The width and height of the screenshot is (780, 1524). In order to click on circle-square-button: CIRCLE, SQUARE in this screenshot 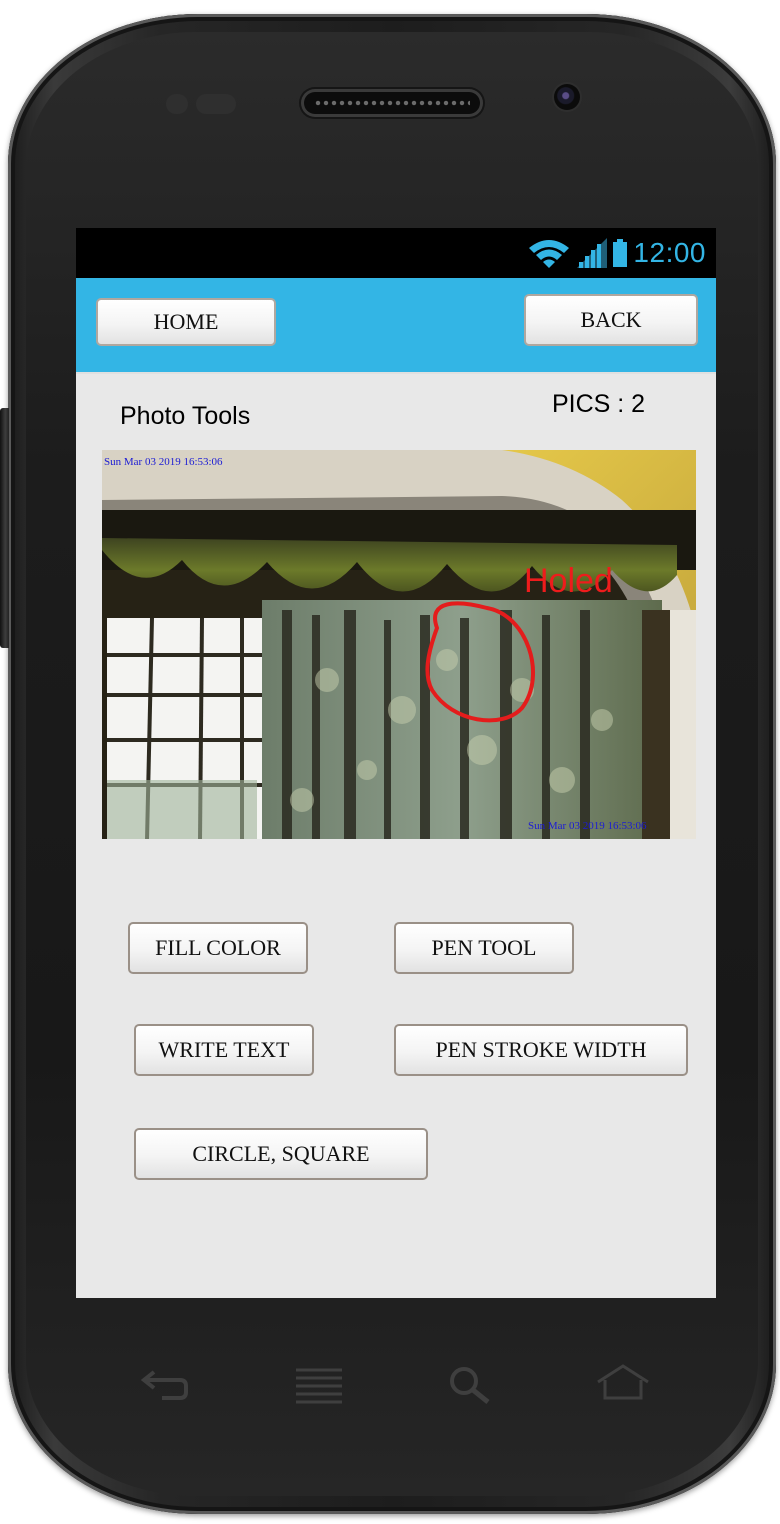, I will do `click(281, 1154)`.